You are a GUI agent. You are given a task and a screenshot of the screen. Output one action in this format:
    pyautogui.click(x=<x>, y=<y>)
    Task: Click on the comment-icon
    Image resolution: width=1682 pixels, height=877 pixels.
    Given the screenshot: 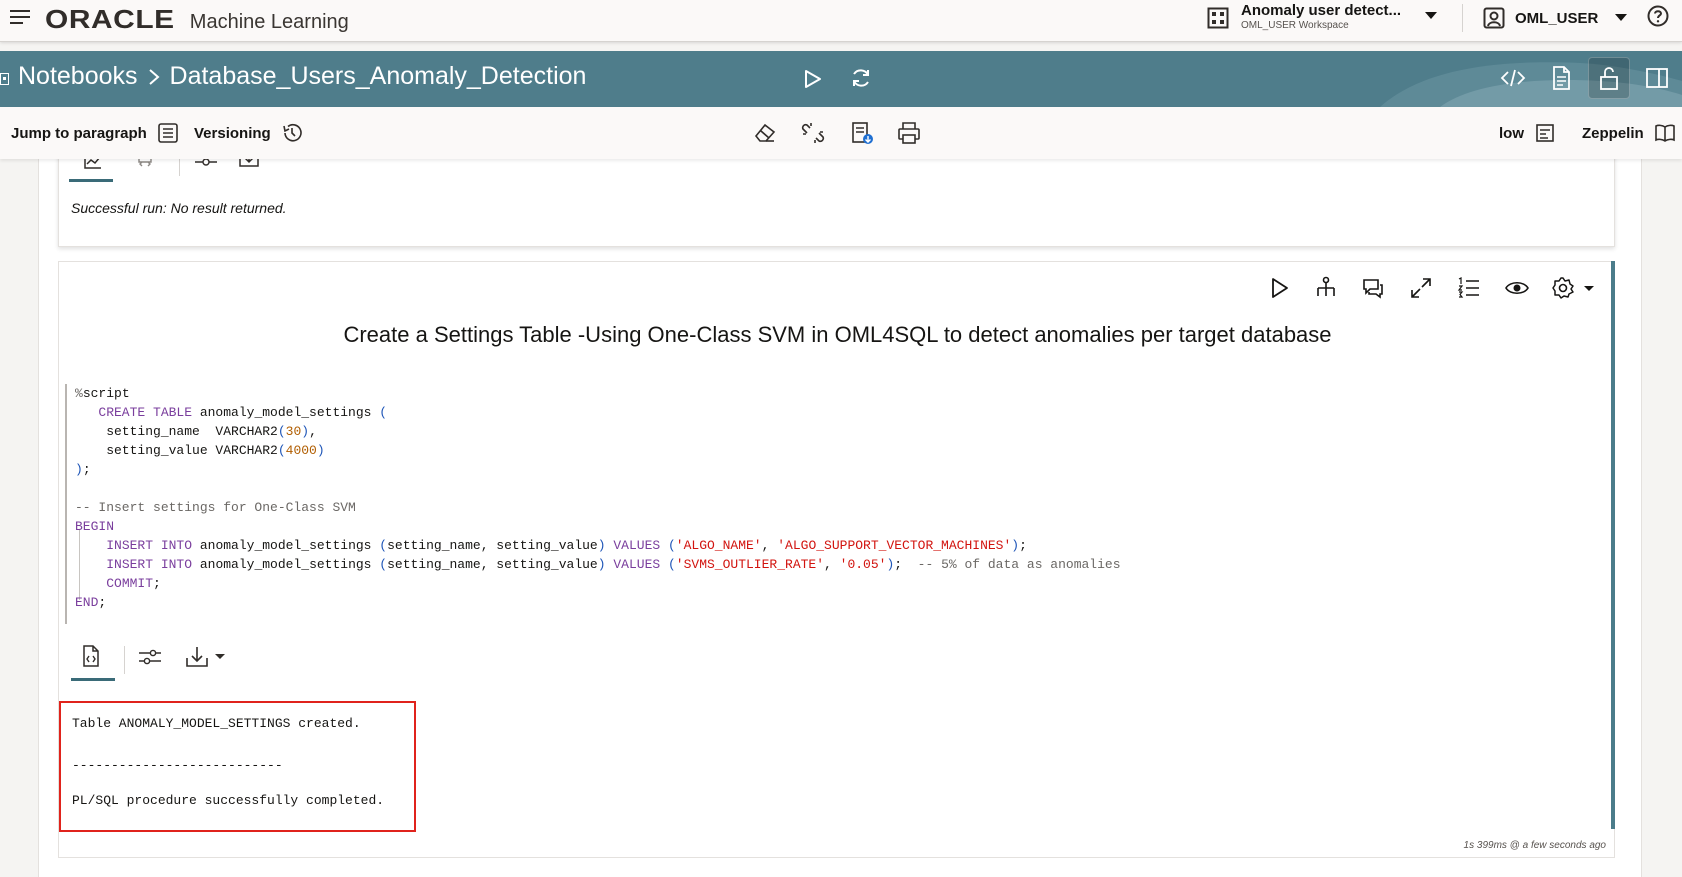 What is the action you would take?
    pyautogui.click(x=1373, y=288)
    